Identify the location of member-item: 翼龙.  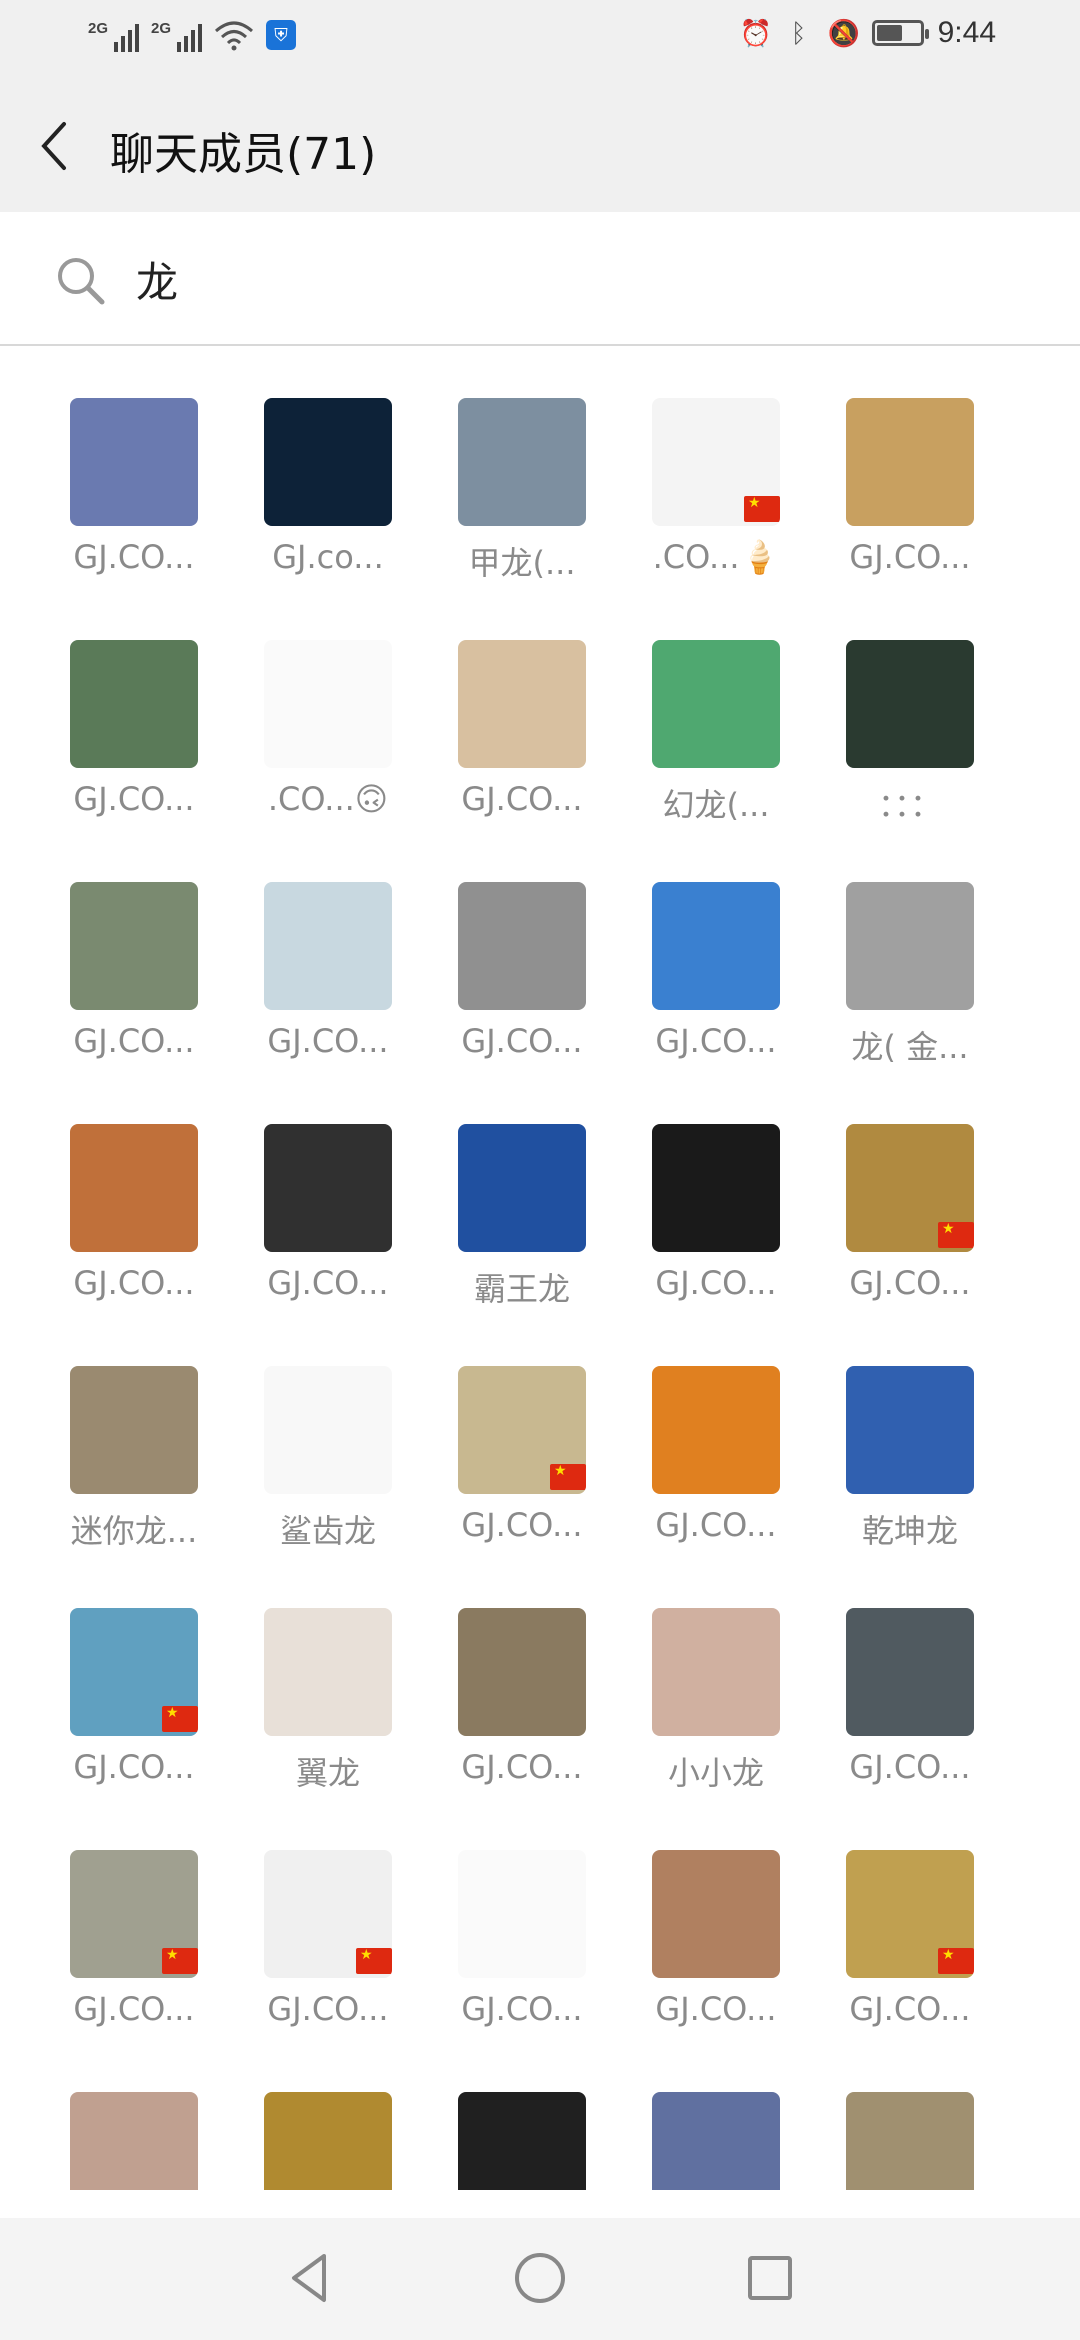
(328, 1673).